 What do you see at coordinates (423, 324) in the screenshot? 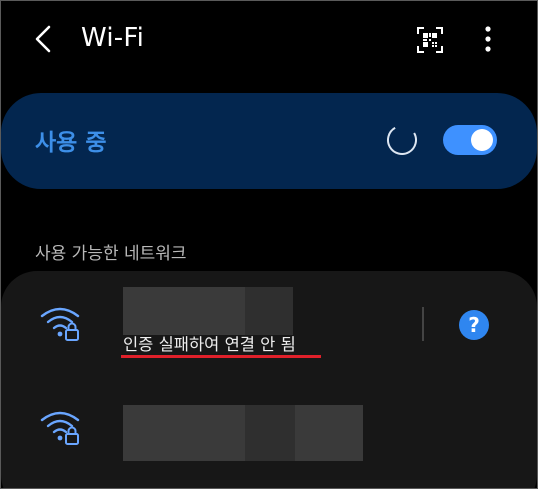
I see `row-divider` at bounding box center [423, 324].